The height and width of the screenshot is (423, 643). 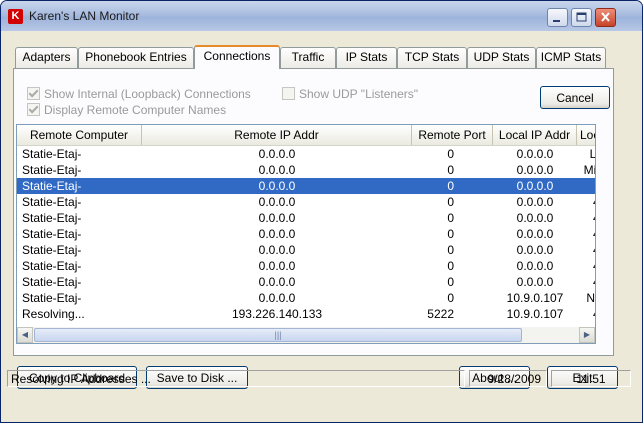 I want to click on horizontal-scrollbar: ◀ ||| ▶, so click(x=306, y=335).